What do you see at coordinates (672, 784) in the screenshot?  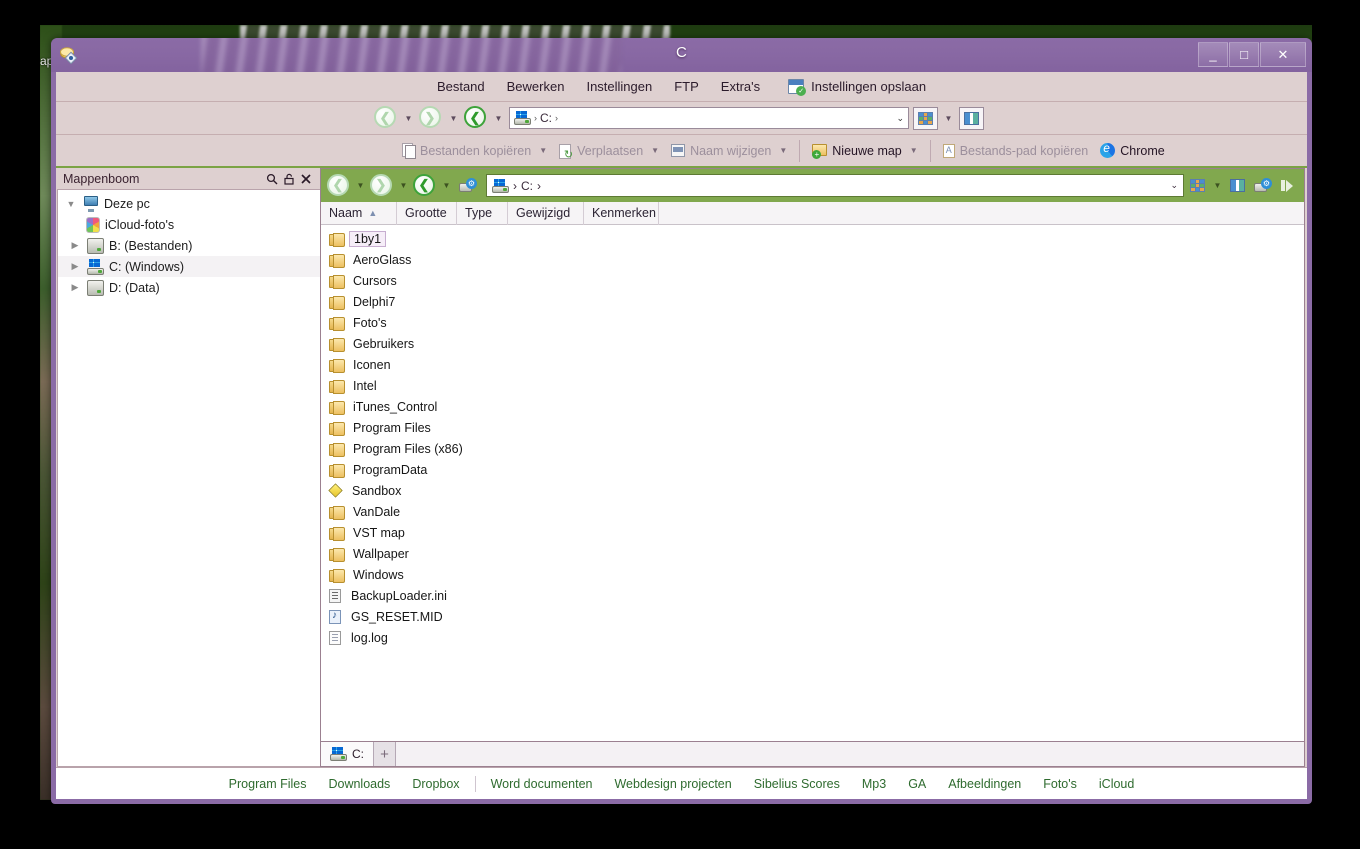 I see `bookmark-webdesign-projecten: Webdesign projecten` at bounding box center [672, 784].